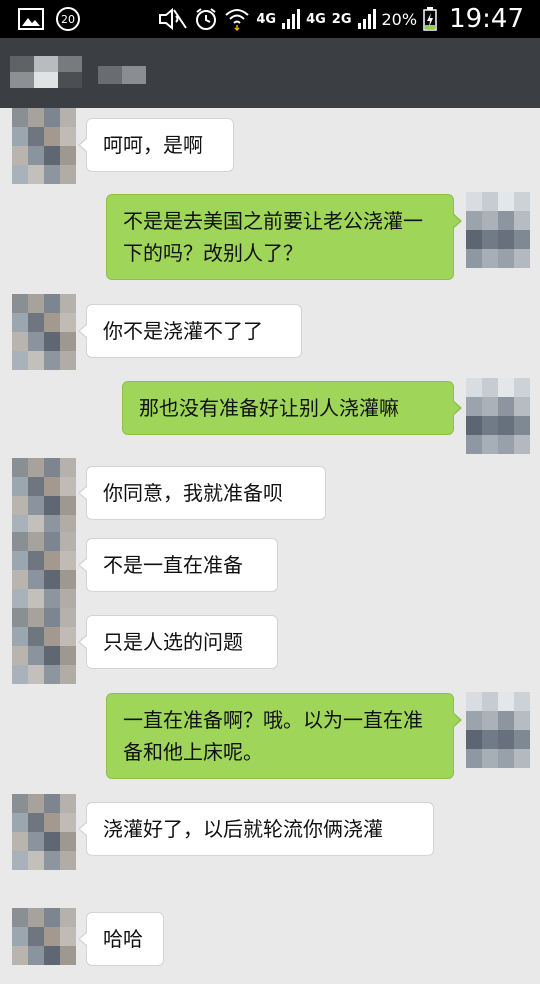  Describe the element at coordinates (178, 565) in the screenshot. I see `message-bubble: 不是一直在准备` at that location.